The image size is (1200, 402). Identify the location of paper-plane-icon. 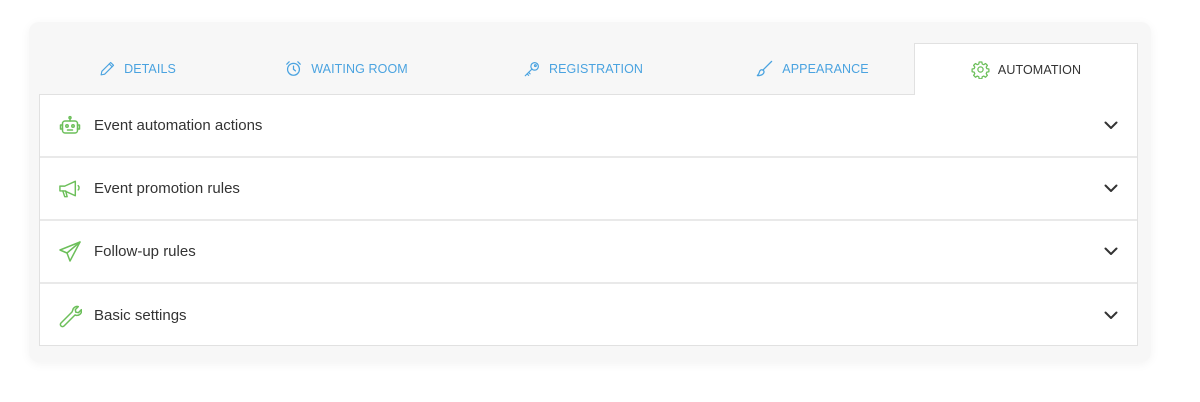
(70, 252).